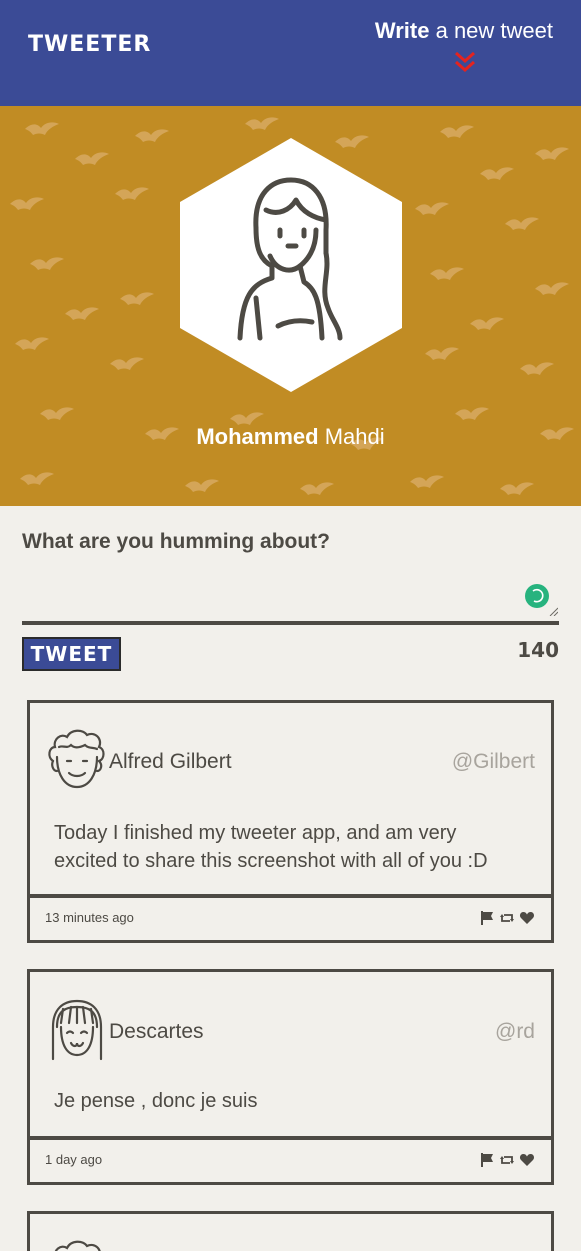  I want to click on loading-spinner-icon, so click(537, 596).